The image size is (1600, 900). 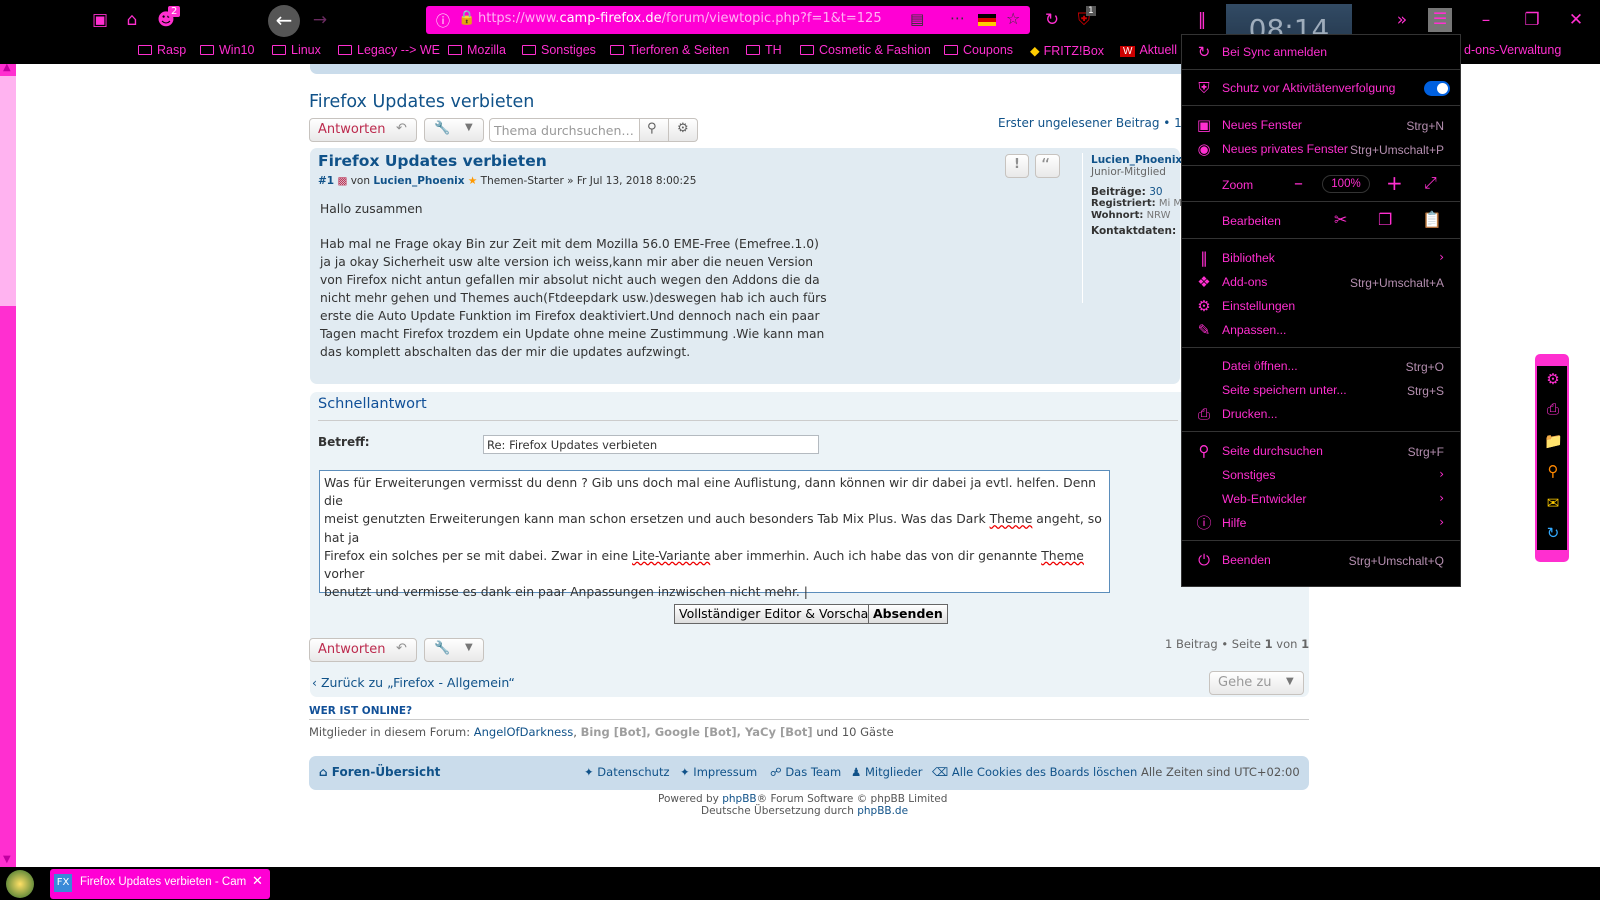 I want to click on scrollbar: ▲ ▼, so click(x=8, y=465).